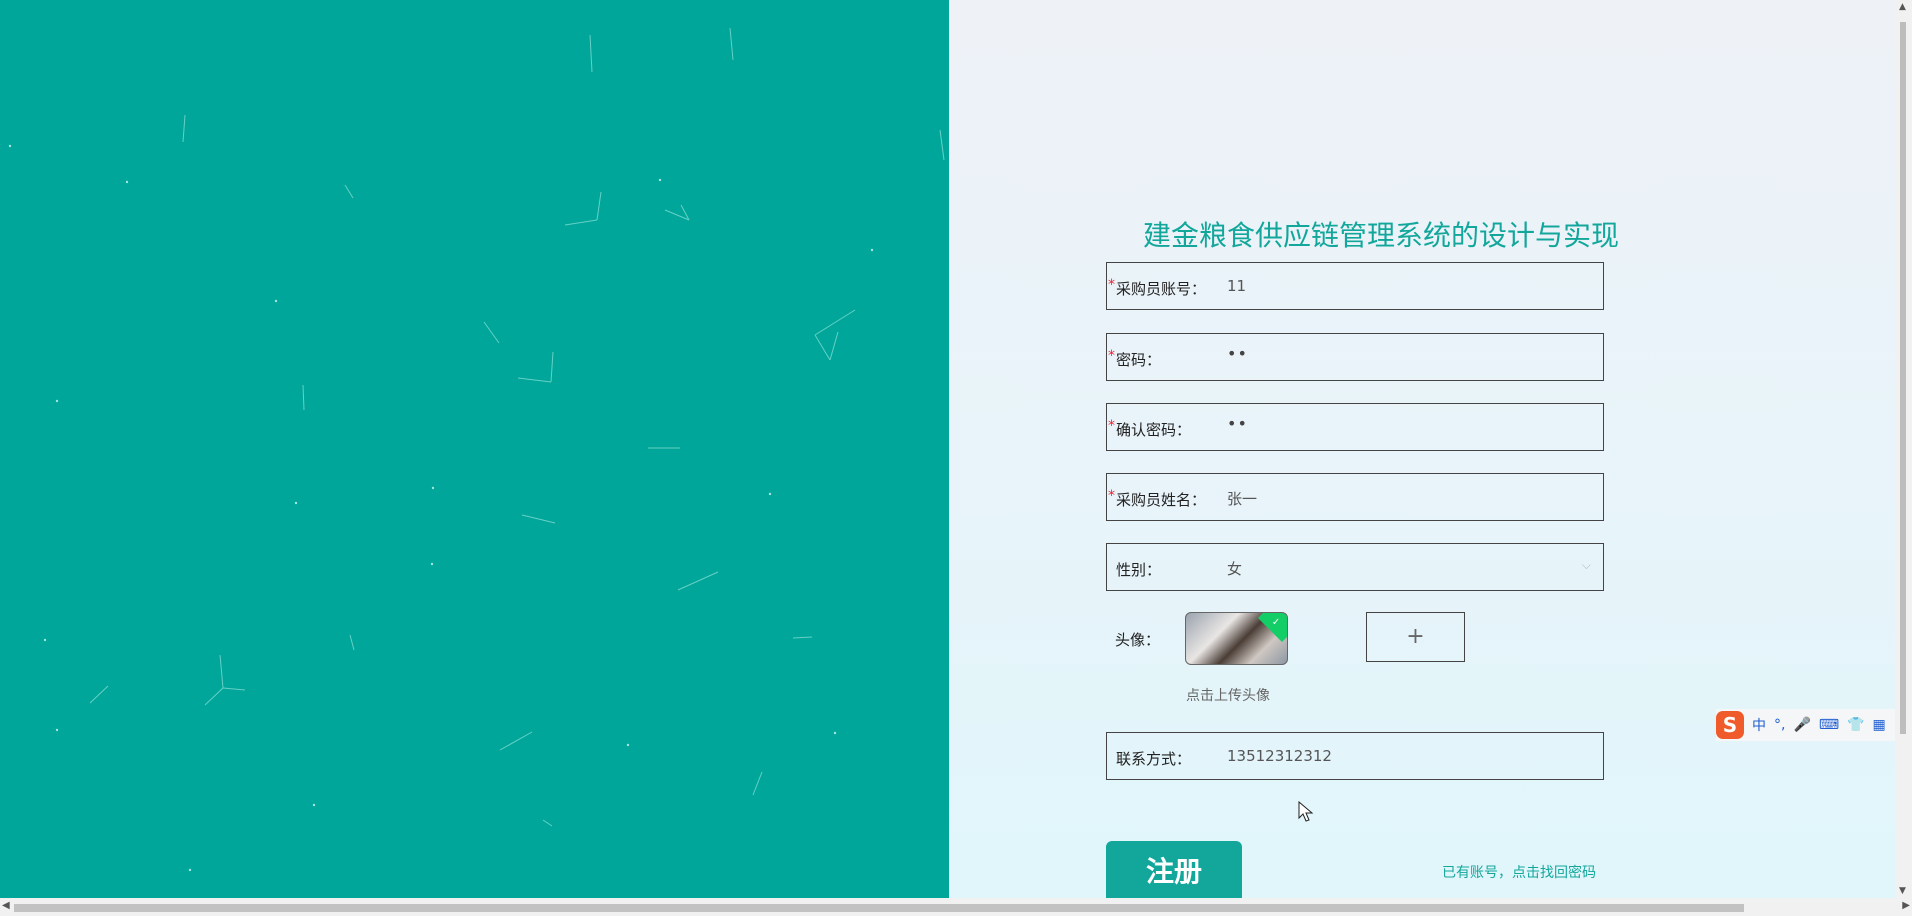 Image resolution: width=1912 pixels, height=916 pixels. Describe the element at coordinates (1381, 235) in the screenshot. I see `page-title: 建金粮食供应链管理系统的设计与实现` at that location.